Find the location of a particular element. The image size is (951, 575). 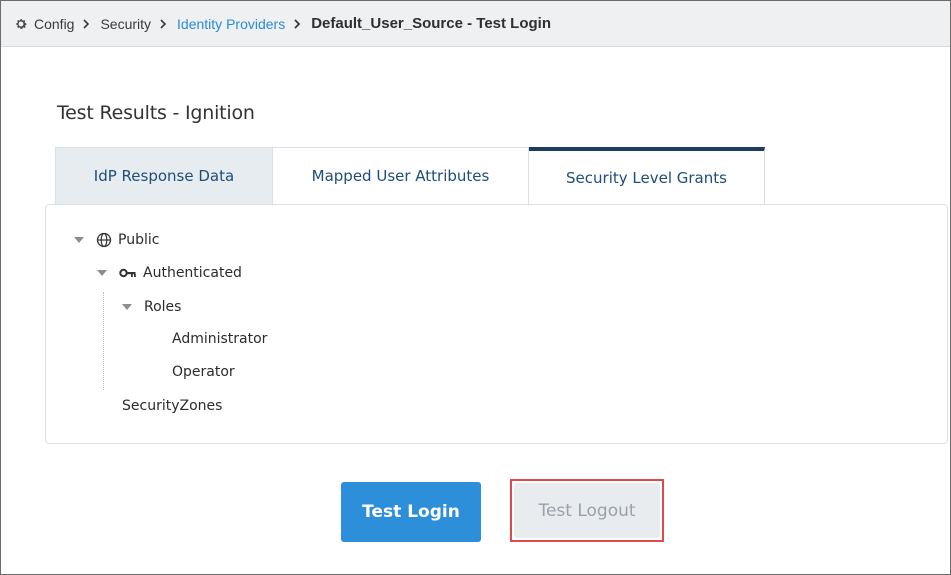

tree-label-administrator: Administrator is located at coordinates (220, 339).